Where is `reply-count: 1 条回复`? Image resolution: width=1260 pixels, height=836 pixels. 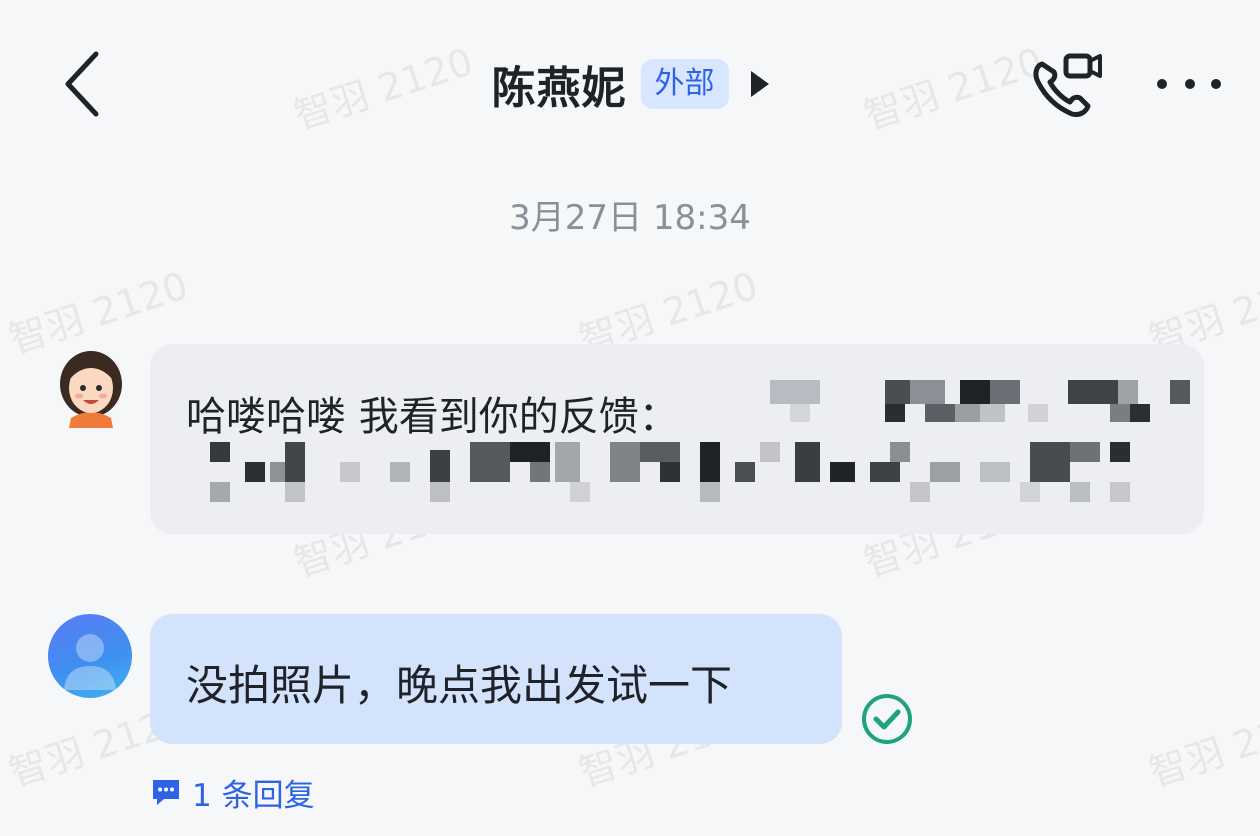 reply-count: 1 条回复 is located at coordinates (253, 795).